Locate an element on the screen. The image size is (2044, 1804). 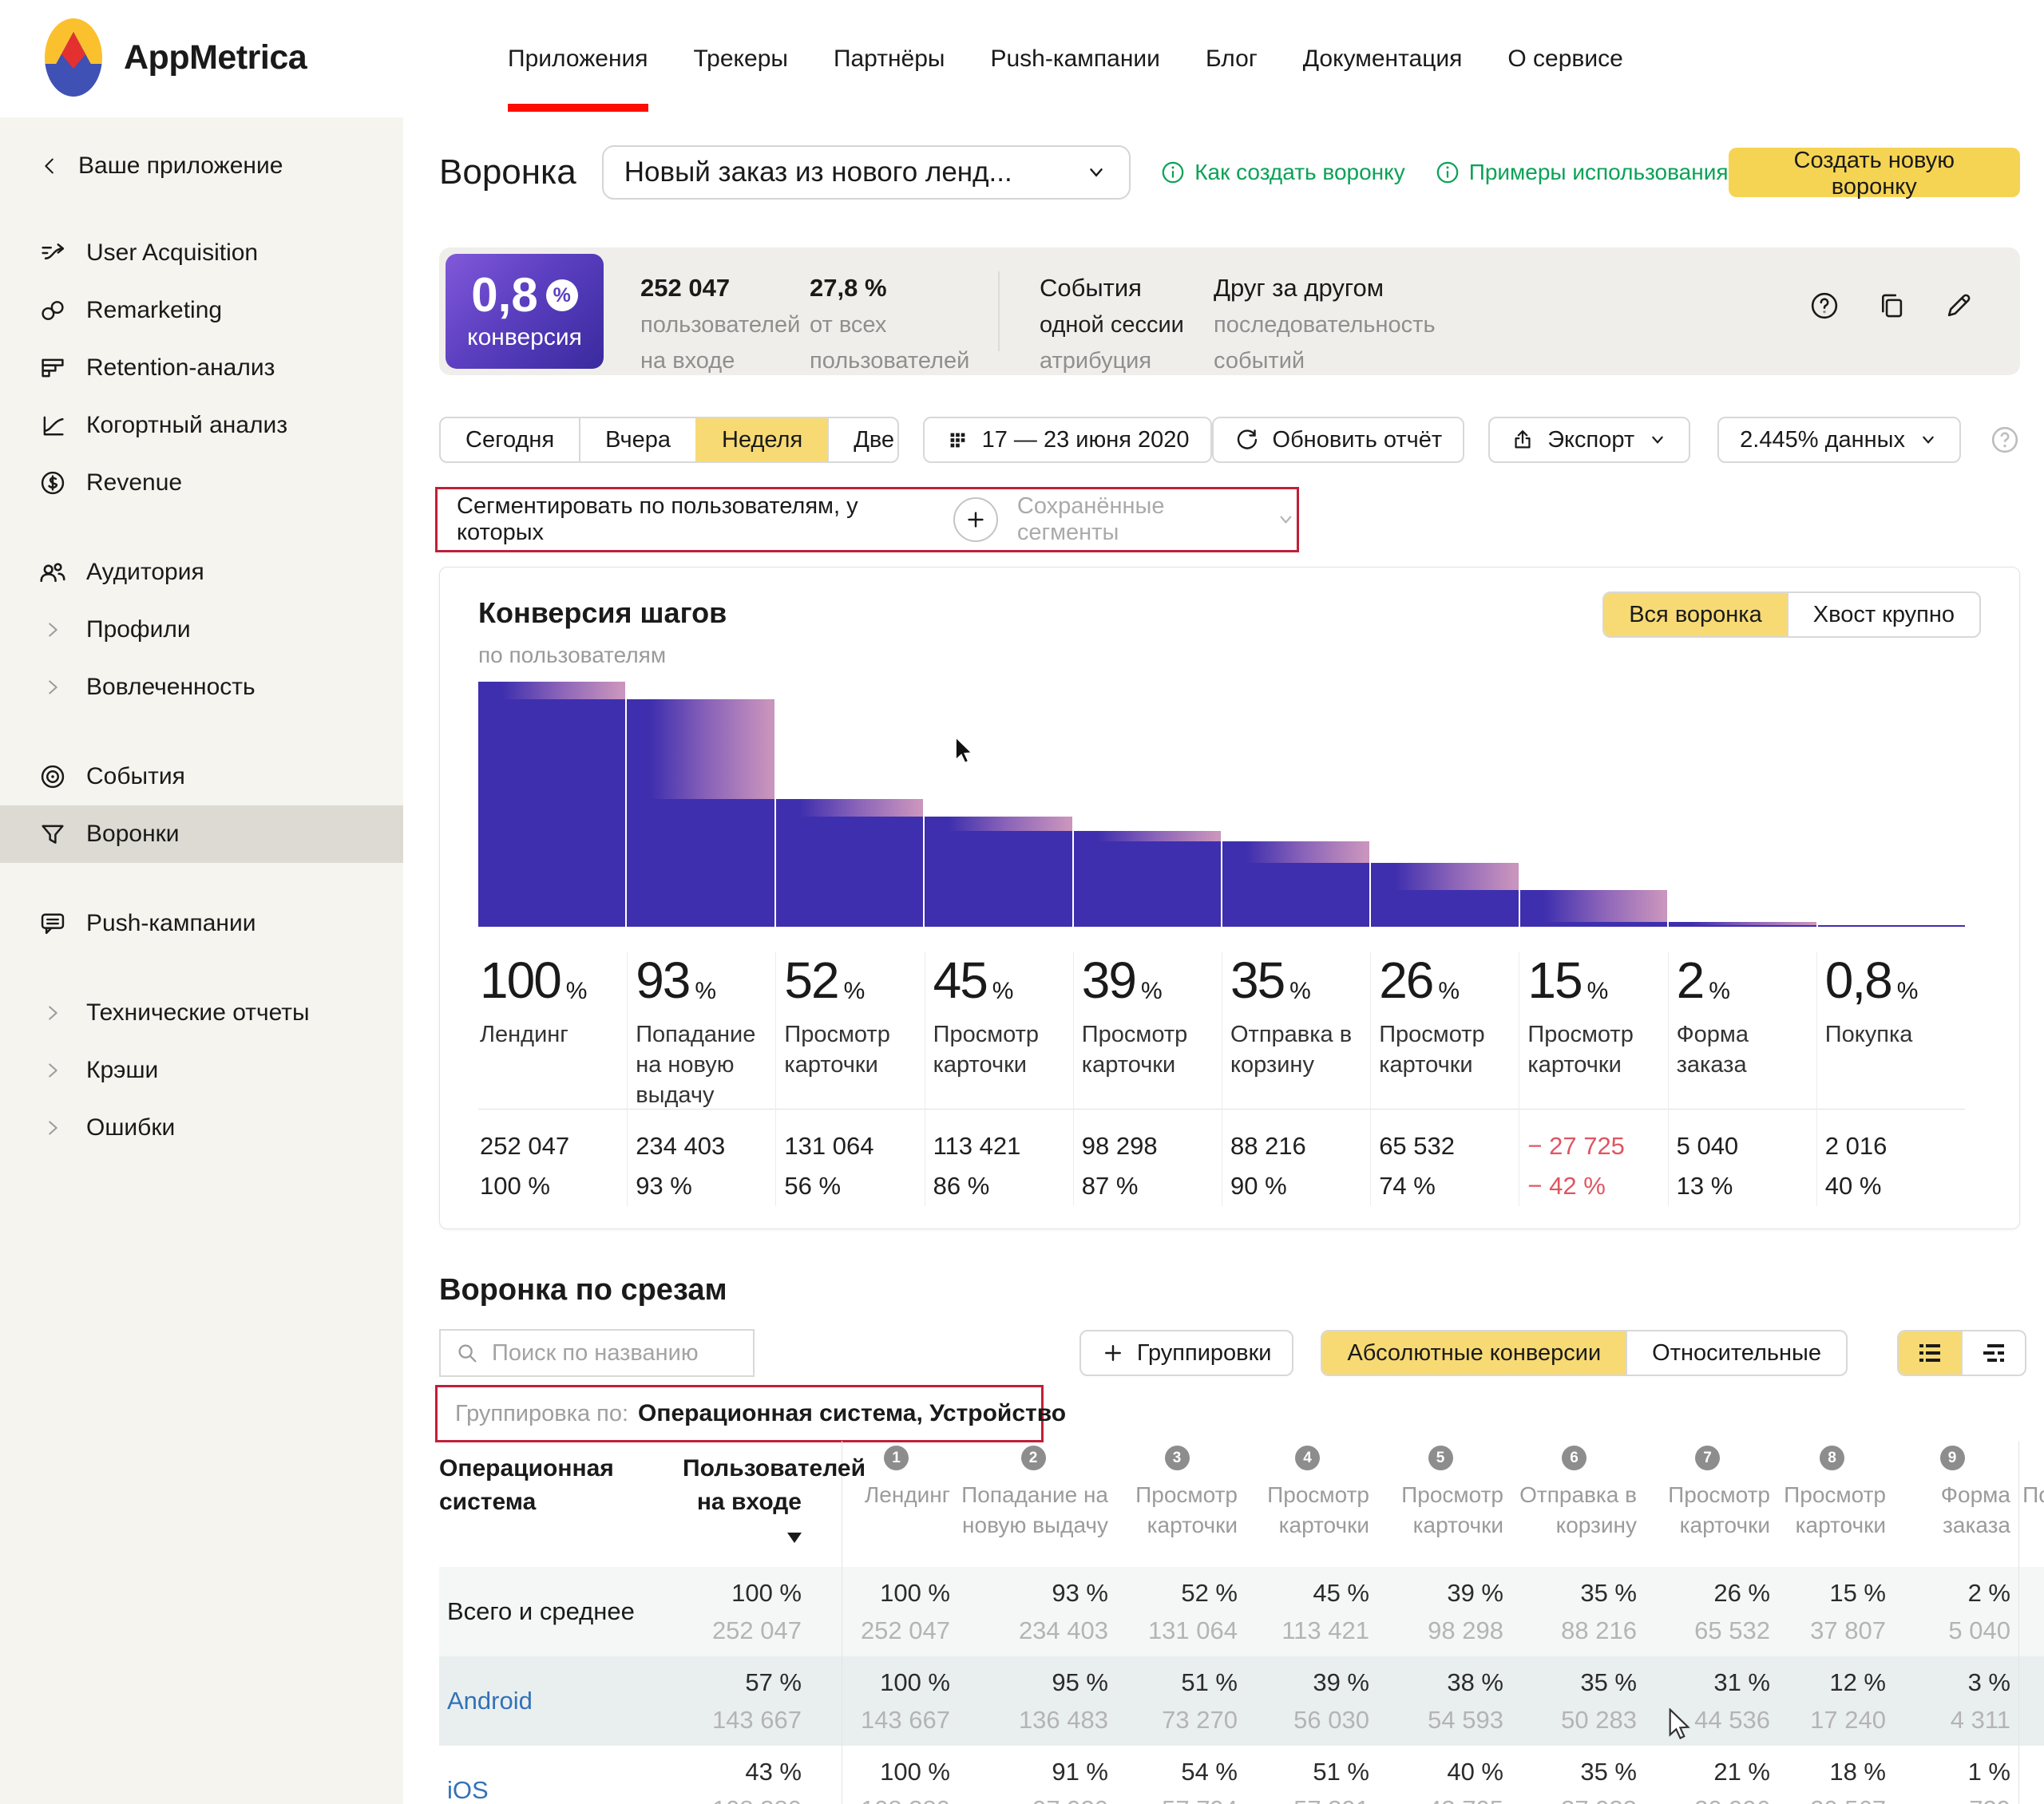
step-users-value: 5 040 is located at coordinates (1707, 1146).